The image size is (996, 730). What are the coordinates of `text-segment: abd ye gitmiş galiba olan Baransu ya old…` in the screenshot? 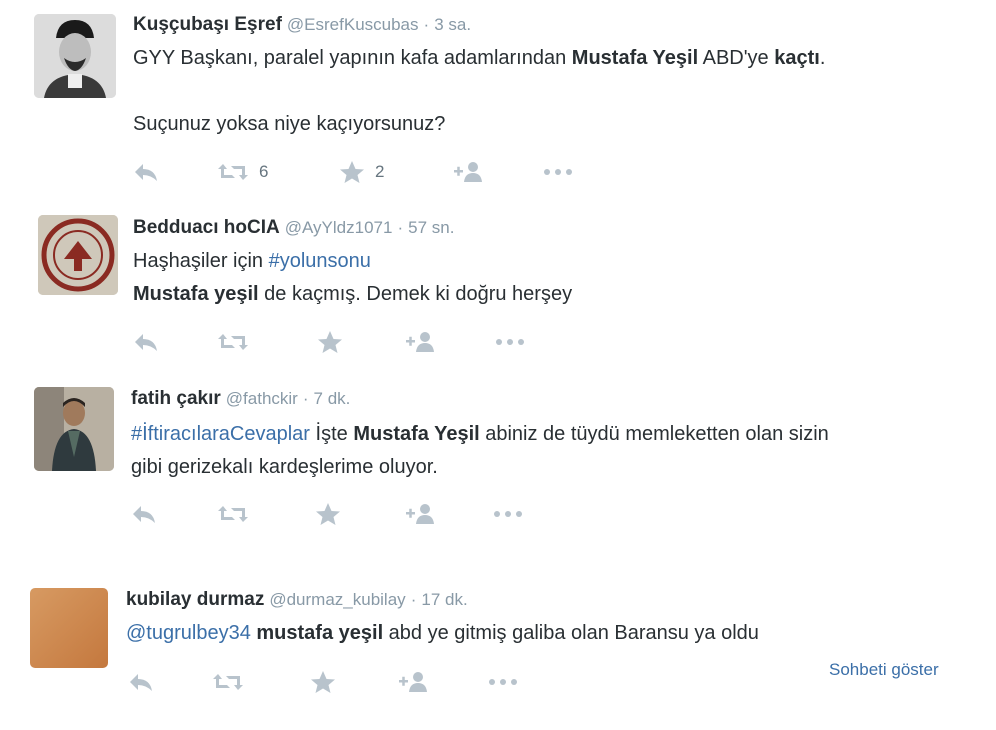 It's located at (571, 633).